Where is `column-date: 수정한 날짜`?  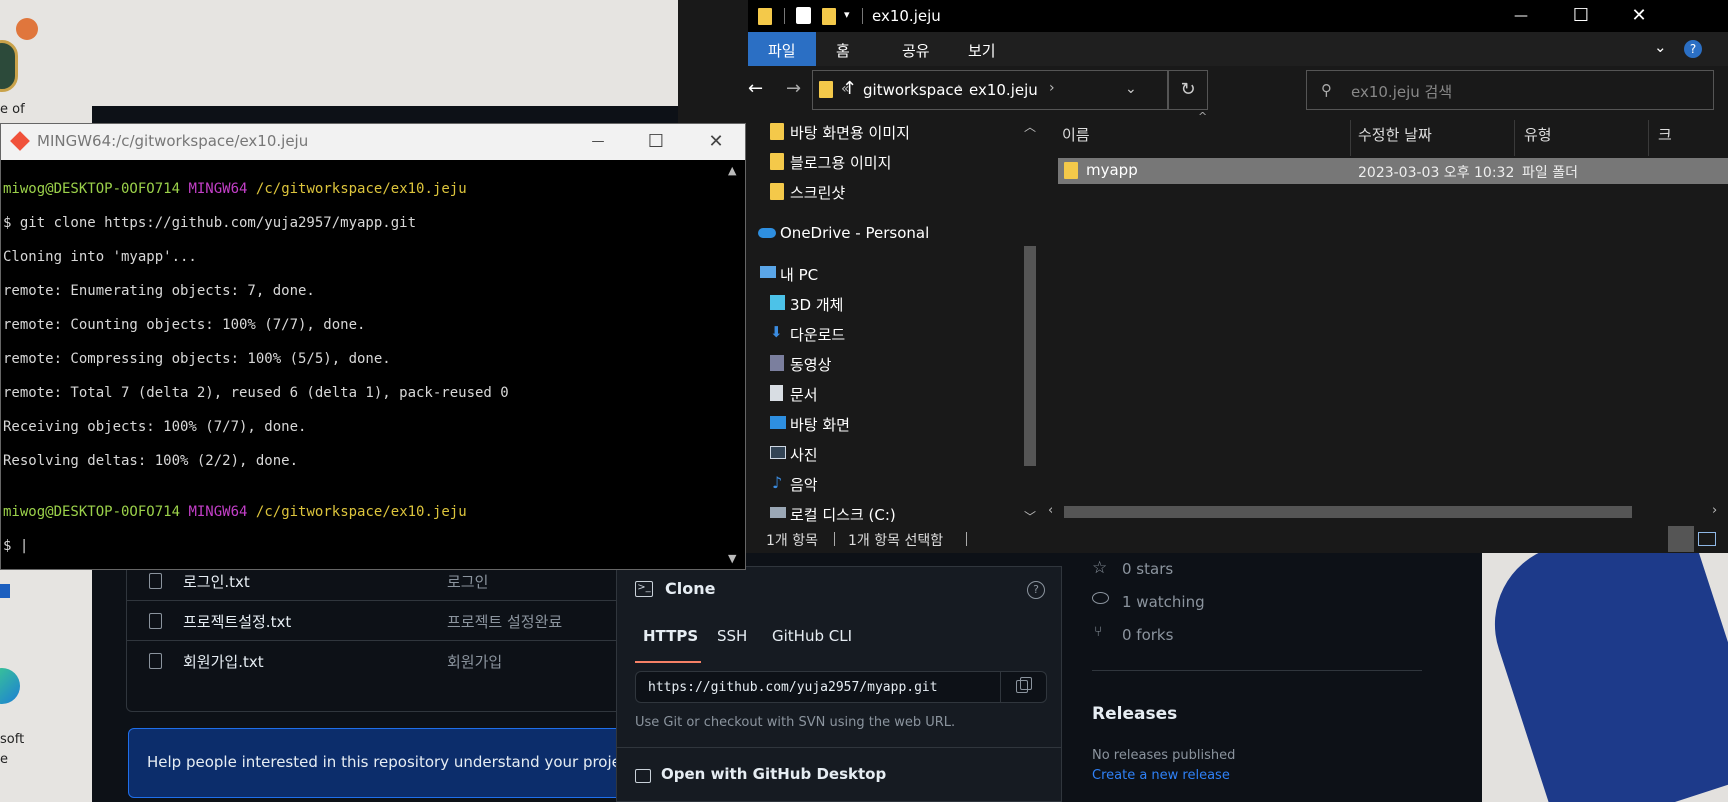 column-date: 수정한 날짜 is located at coordinates (1395, 134).